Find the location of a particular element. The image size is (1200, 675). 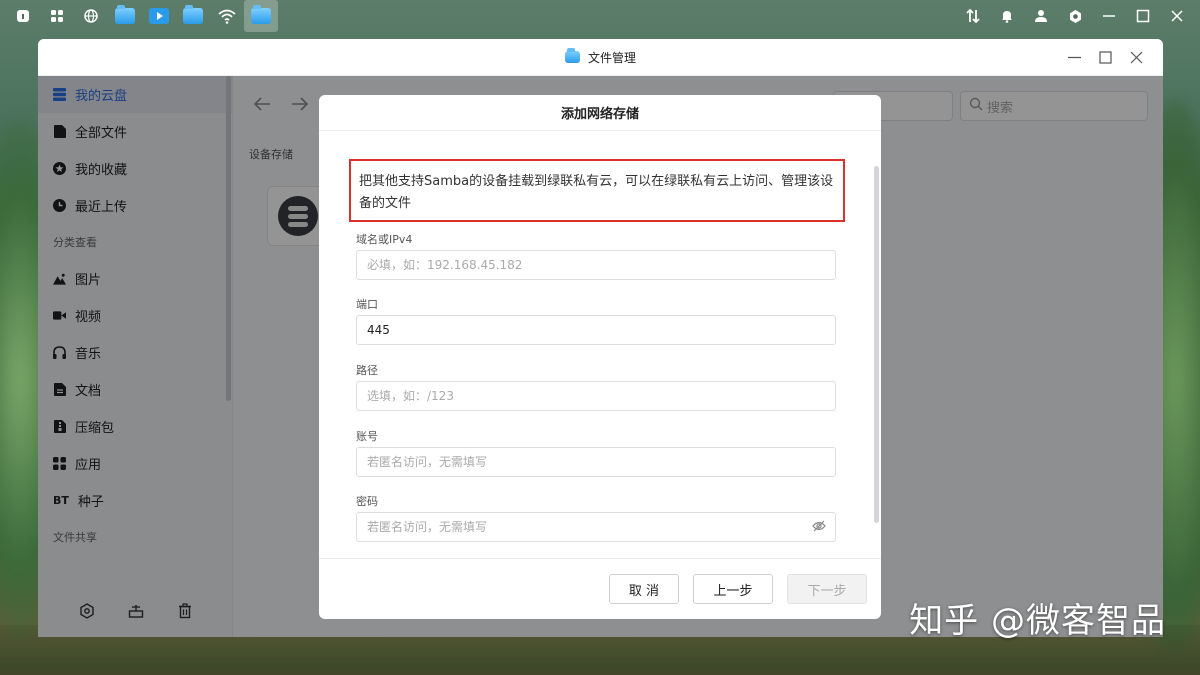

maximize-icon is located at coordinates (1143, 16).